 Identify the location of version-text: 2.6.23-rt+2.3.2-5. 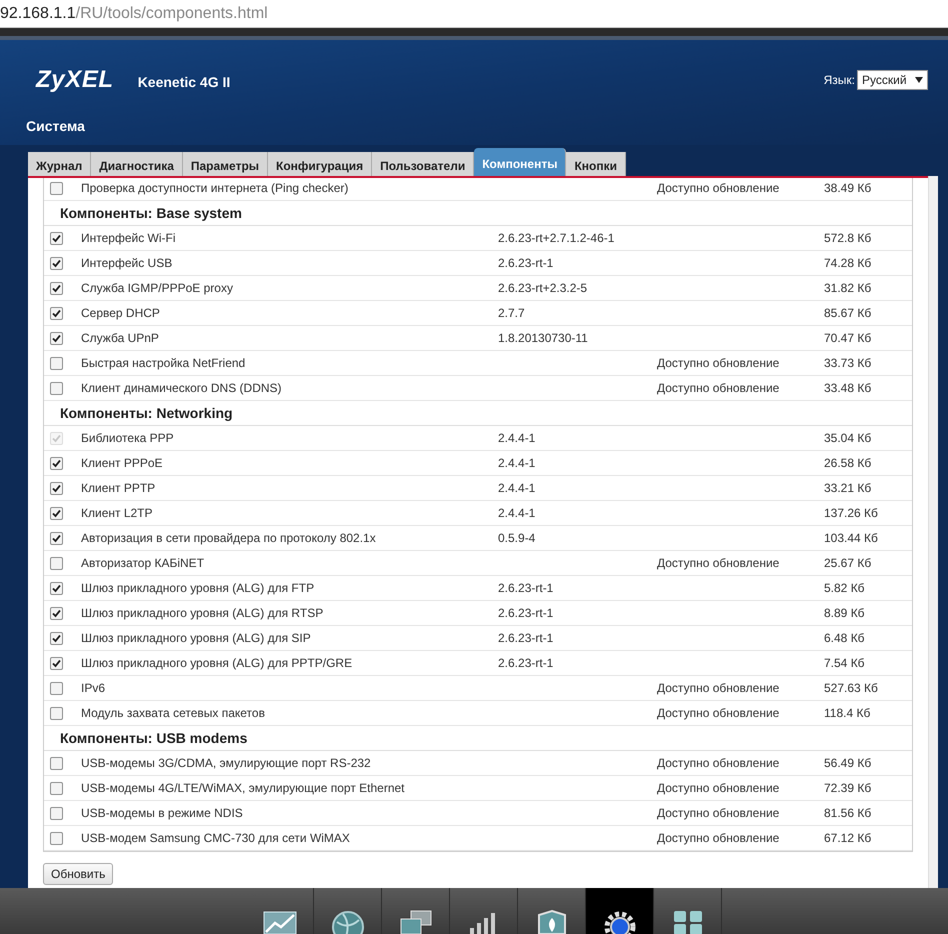
(543, 288).